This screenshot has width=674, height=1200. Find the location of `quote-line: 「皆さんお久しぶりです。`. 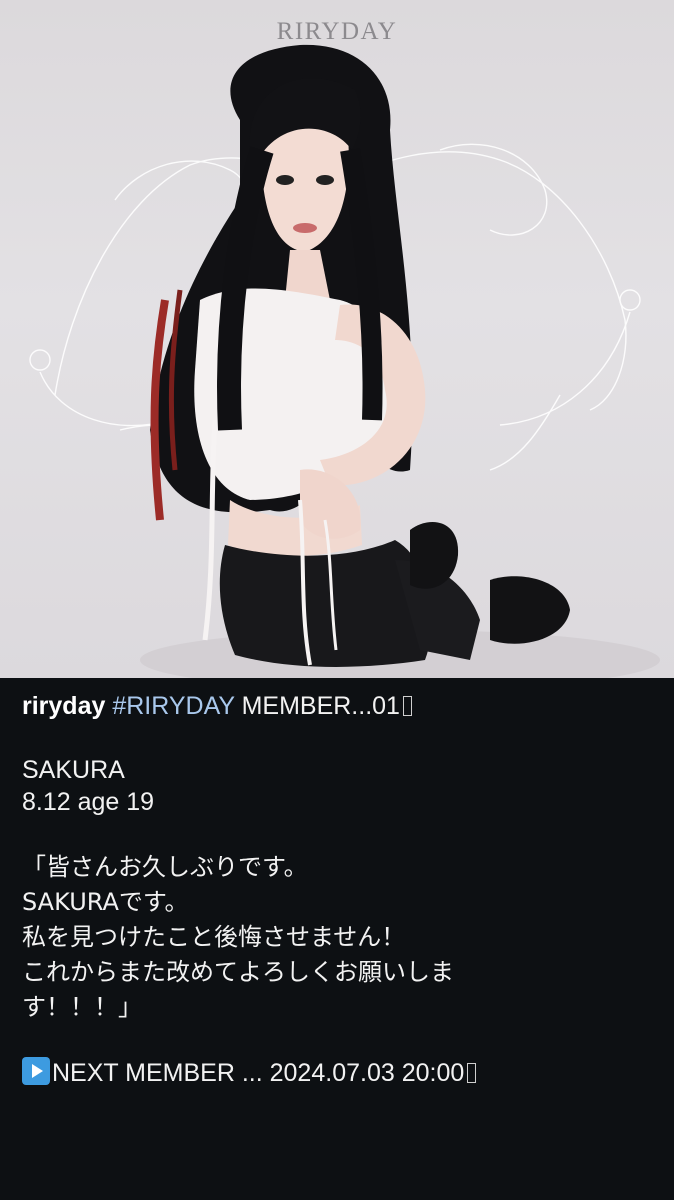

quote-line: 「皆さんお久しぶりです。 is located at coordinates (165, 867).